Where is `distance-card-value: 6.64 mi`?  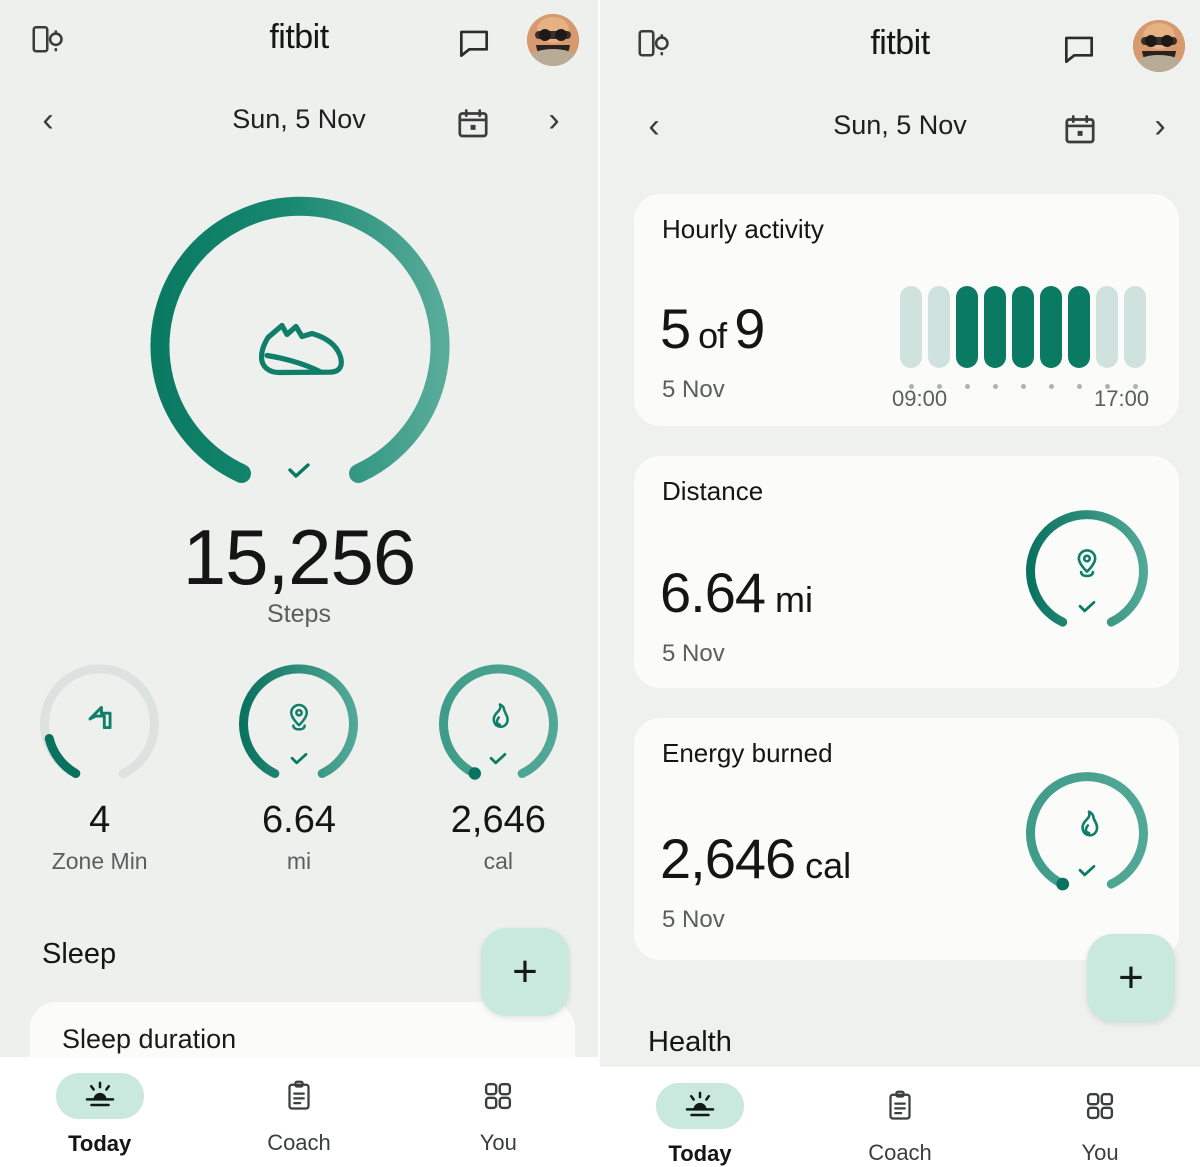 distance-card-value: 6.64 mi is located at coordinates (736, 592).